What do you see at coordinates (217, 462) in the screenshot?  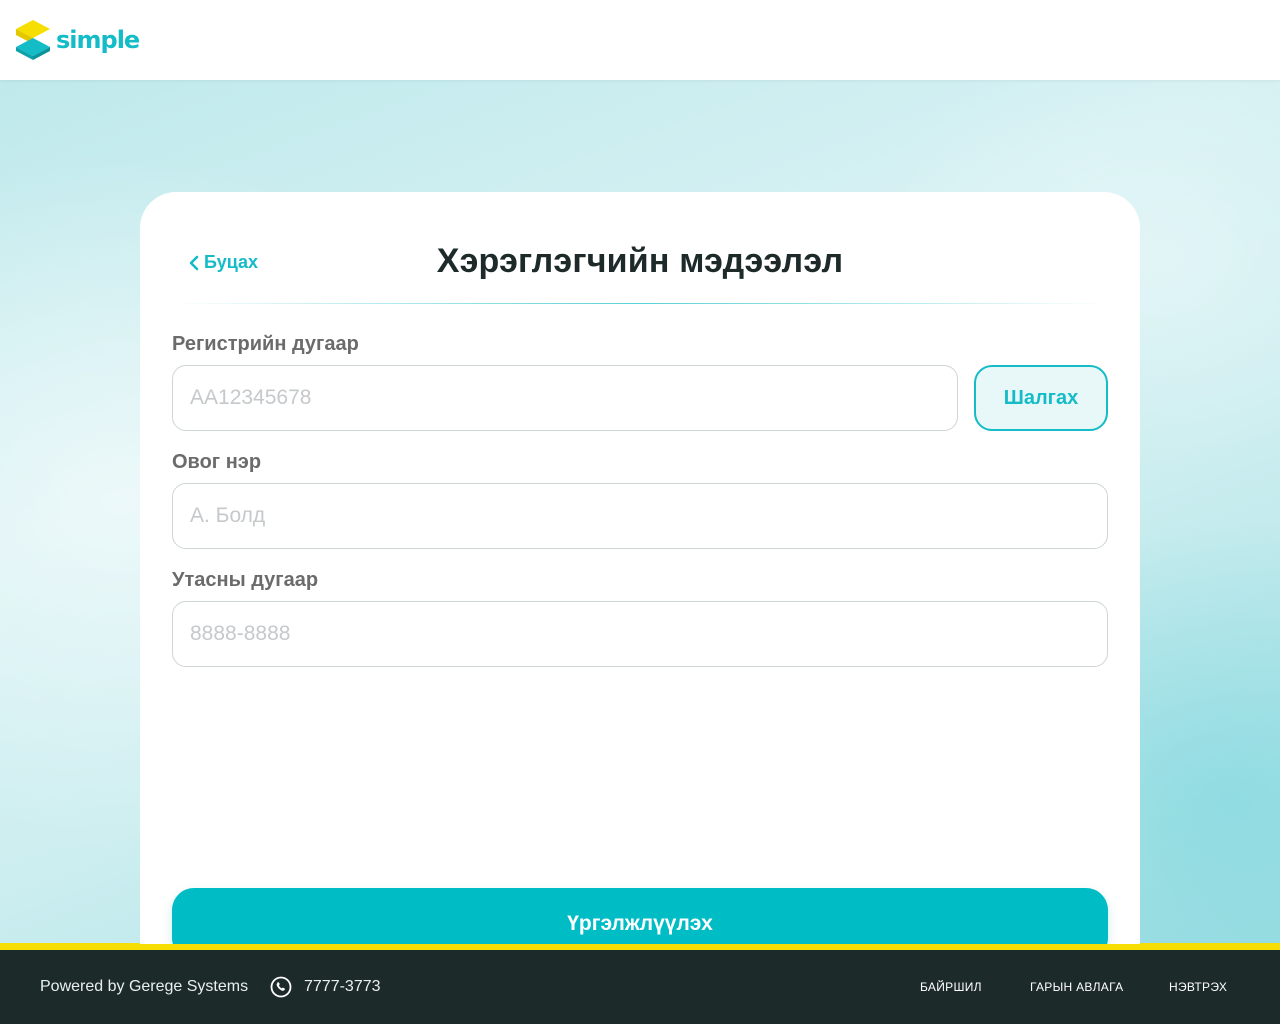 I see `full-name-label: Овог нэр` at bounding box center [217, 462].